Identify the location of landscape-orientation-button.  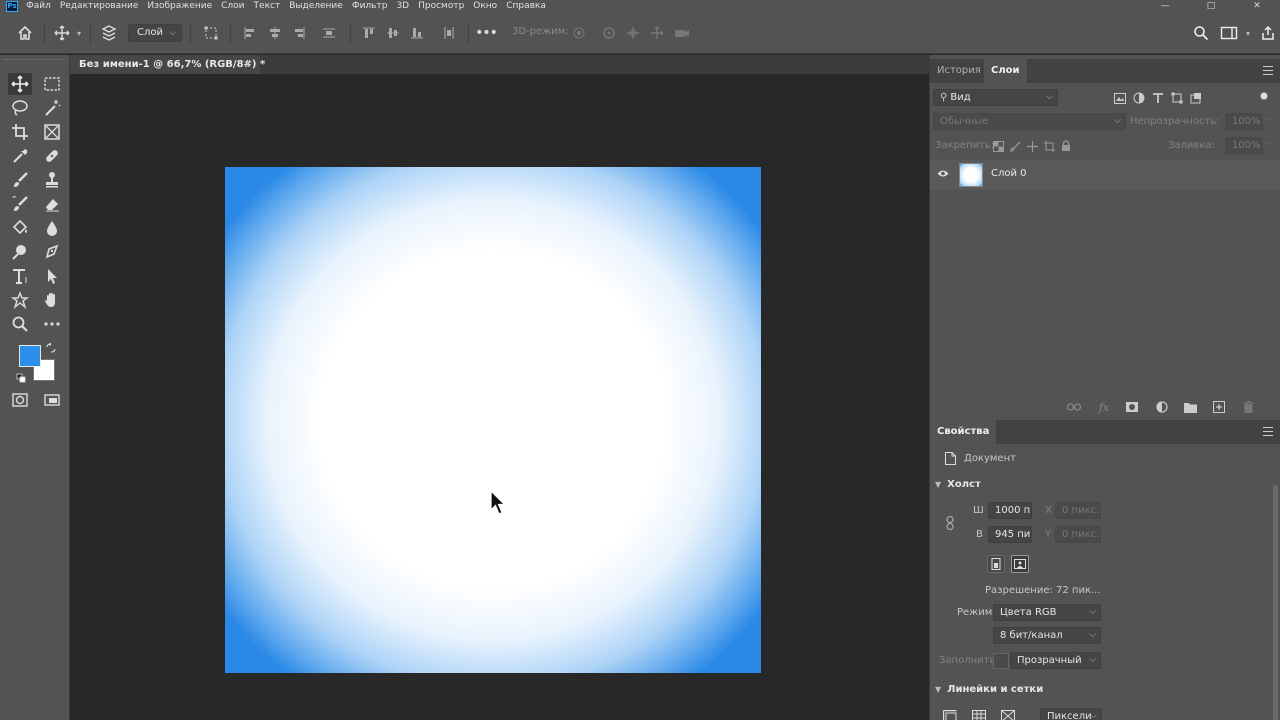
(1020, 564).